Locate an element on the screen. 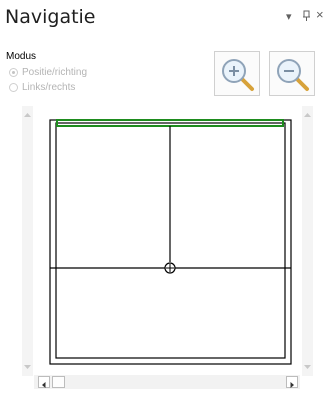 This screenshot has width=329, height=395. zoom-in-button is located at coordinates (237, 73).